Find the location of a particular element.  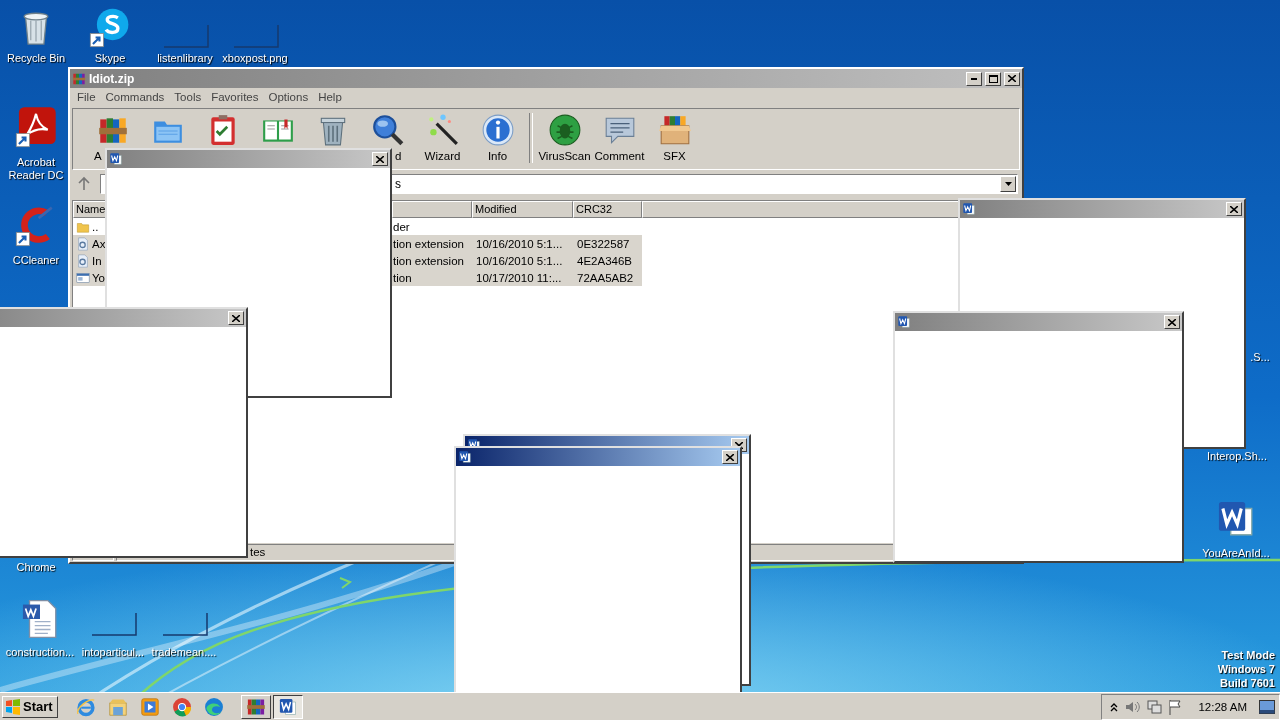

program-icon is located at coordinates (83, 277).